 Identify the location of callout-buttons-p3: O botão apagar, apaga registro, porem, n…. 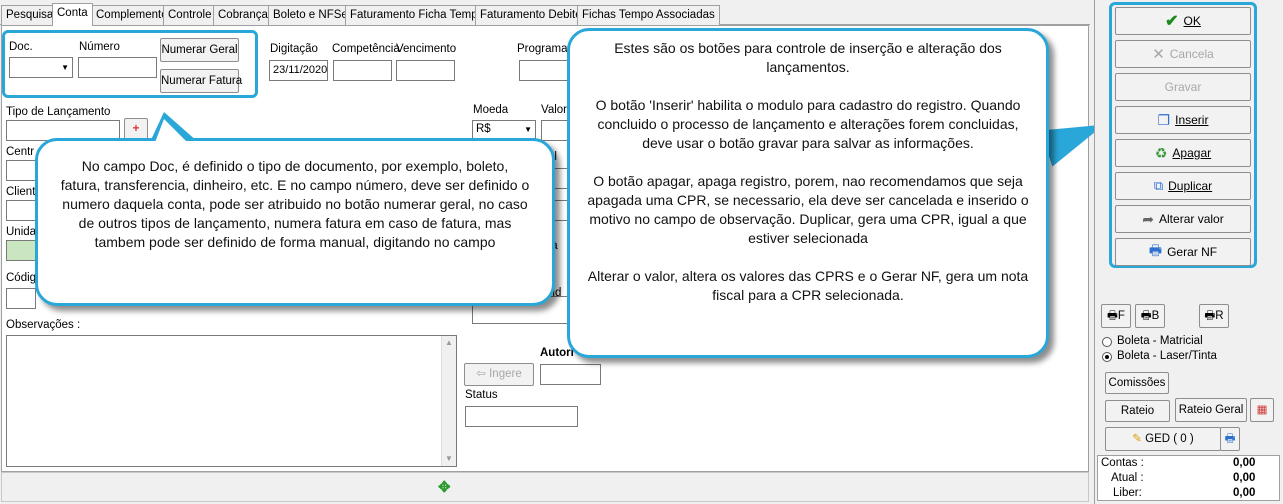
(808, 209).